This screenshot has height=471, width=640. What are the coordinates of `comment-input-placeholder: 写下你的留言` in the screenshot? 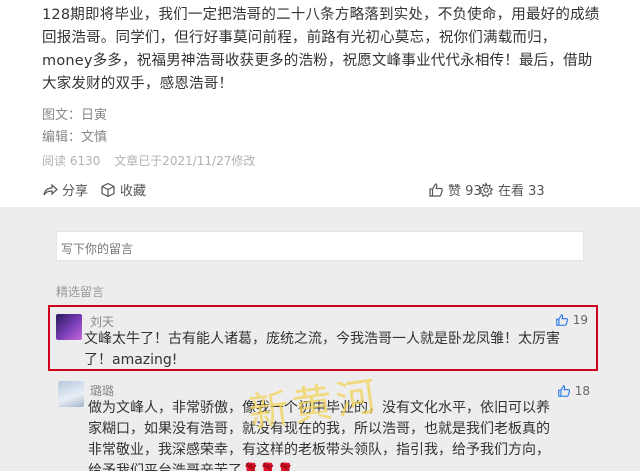 It's located at (97, 249).